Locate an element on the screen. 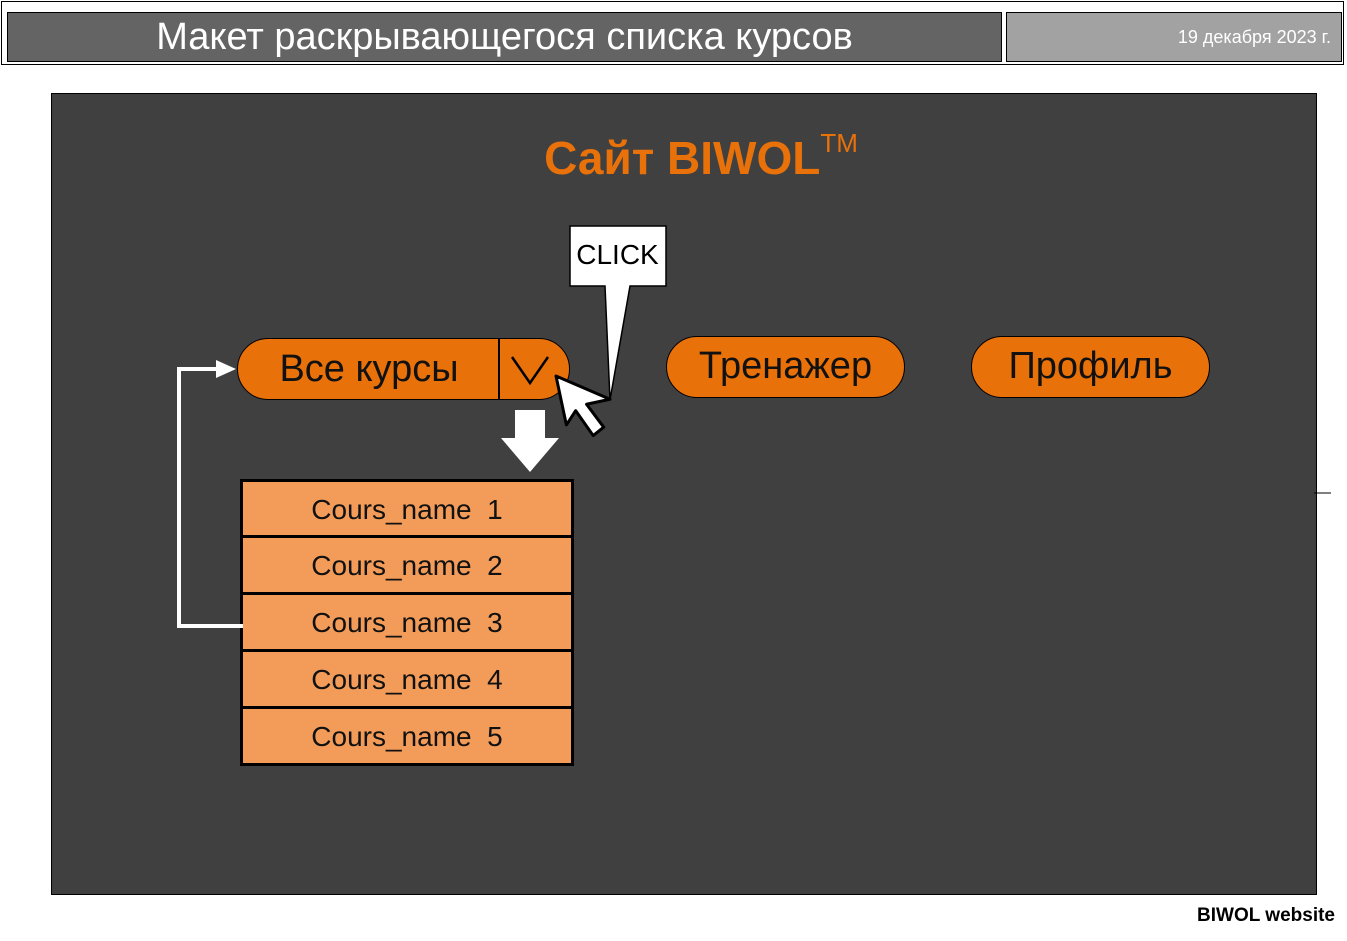  trainer-button: Тренажер is located at coordinates (785, 367).